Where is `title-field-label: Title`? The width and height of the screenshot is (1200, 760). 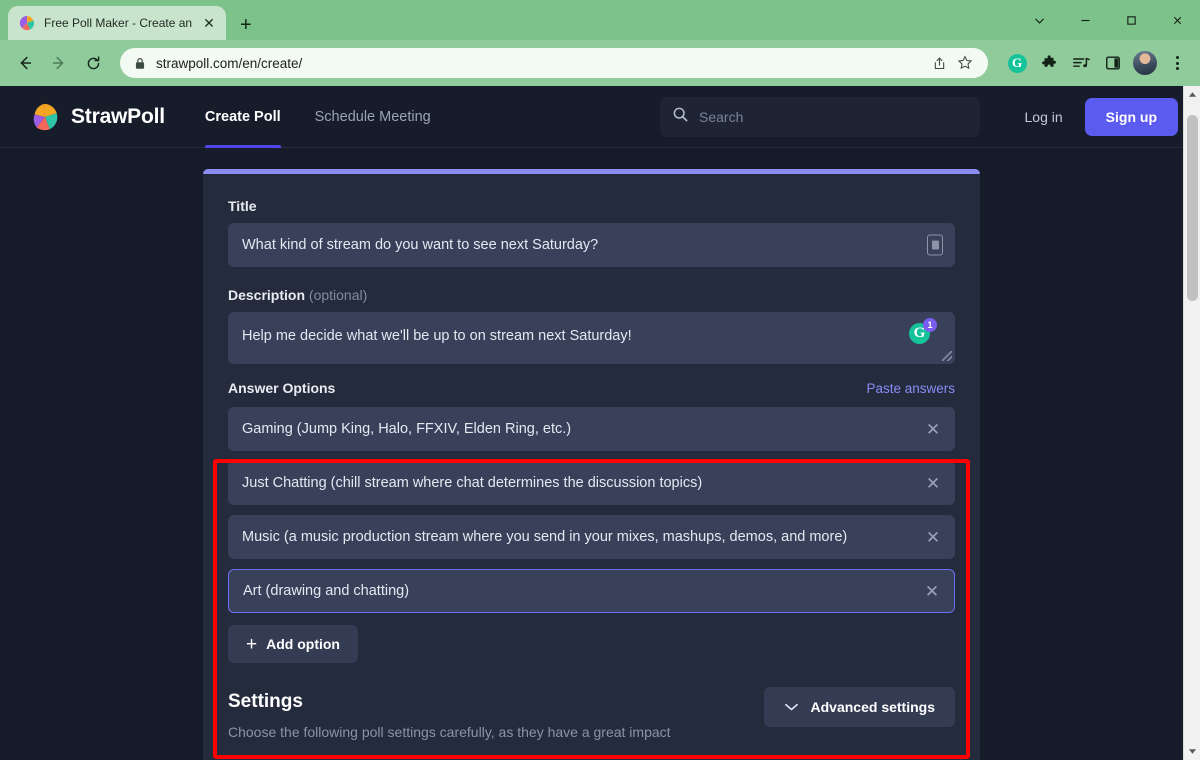 title-field-label: Title is located at coordinates (242, 206).